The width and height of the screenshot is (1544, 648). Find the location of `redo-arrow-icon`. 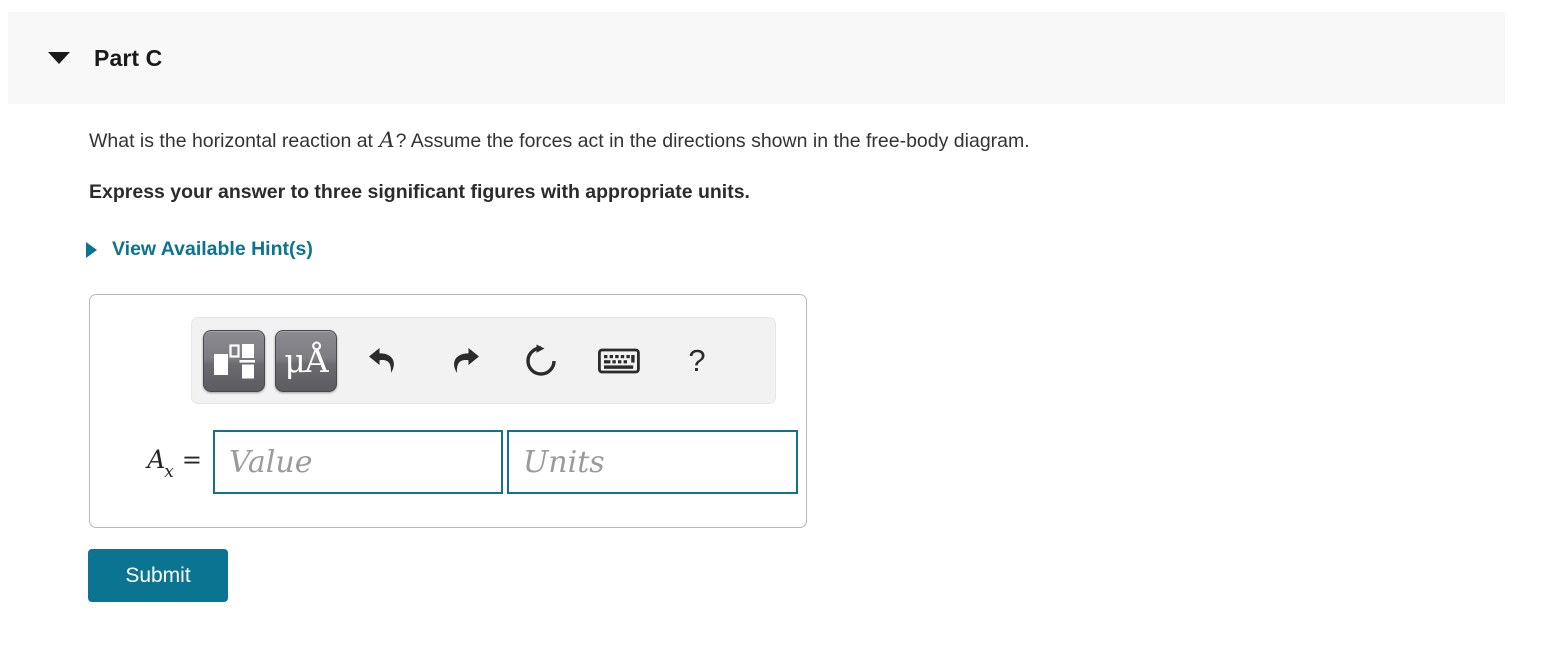

redo-arrow-icon is located at coordinates (466, 360).